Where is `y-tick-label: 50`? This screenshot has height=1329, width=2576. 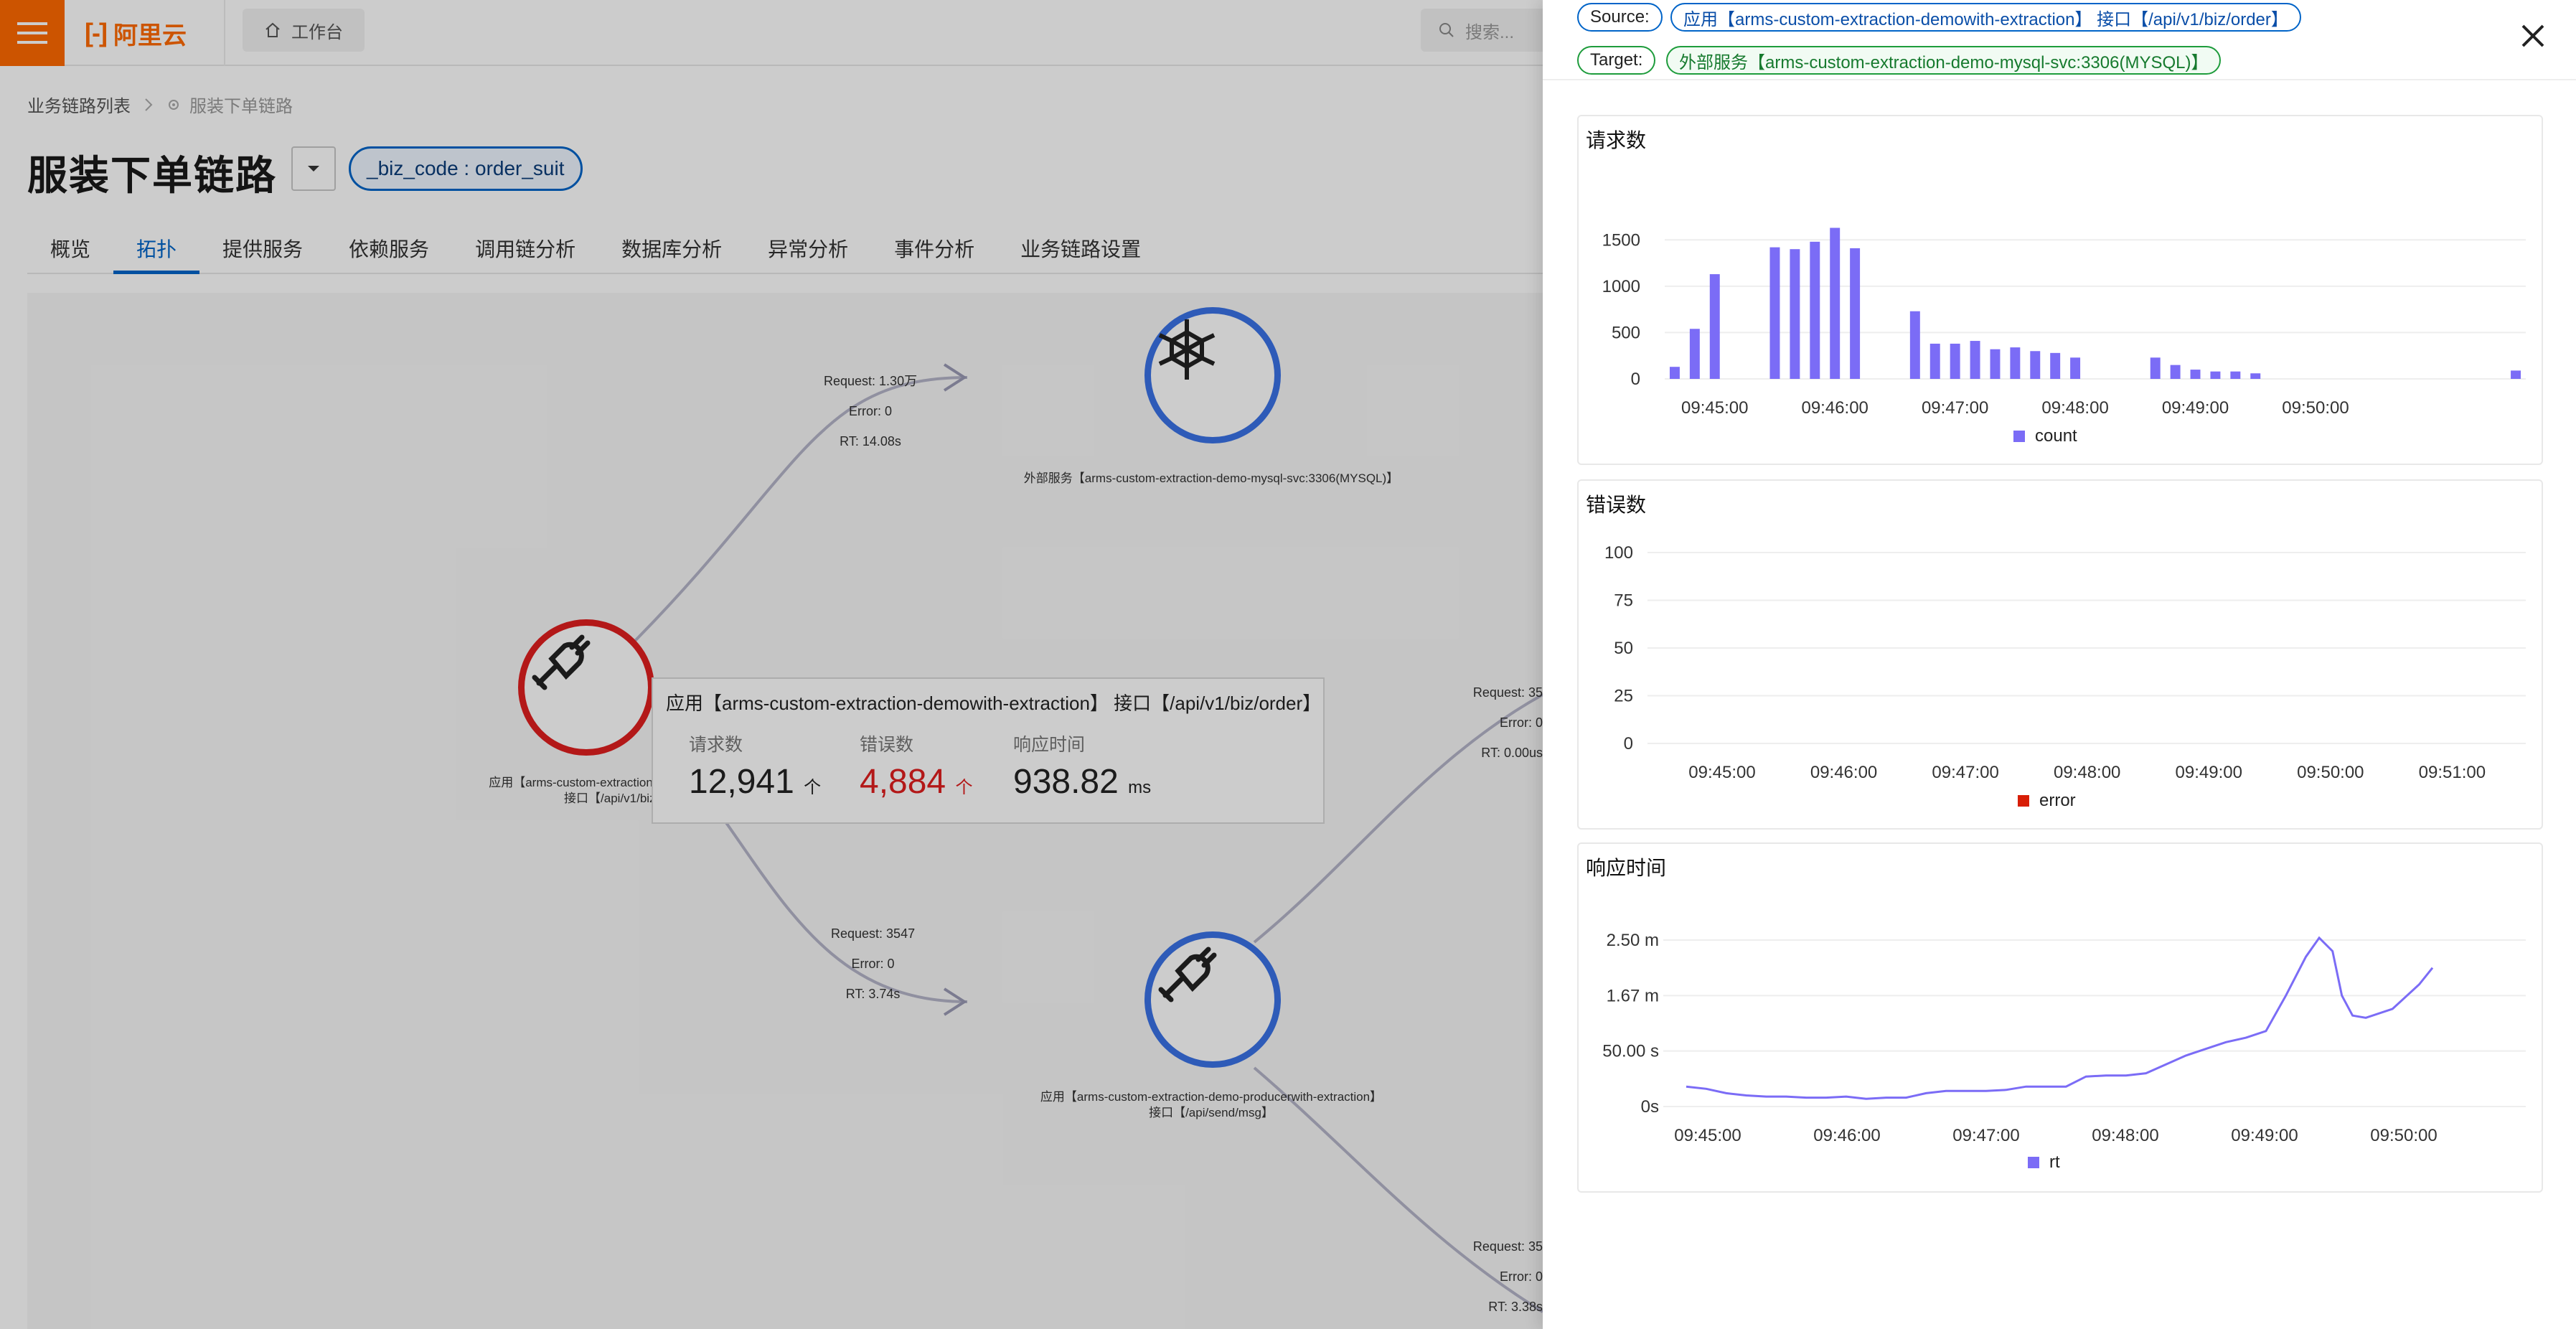
y-tick-label: 50 is located at coordinates (1623, 648).